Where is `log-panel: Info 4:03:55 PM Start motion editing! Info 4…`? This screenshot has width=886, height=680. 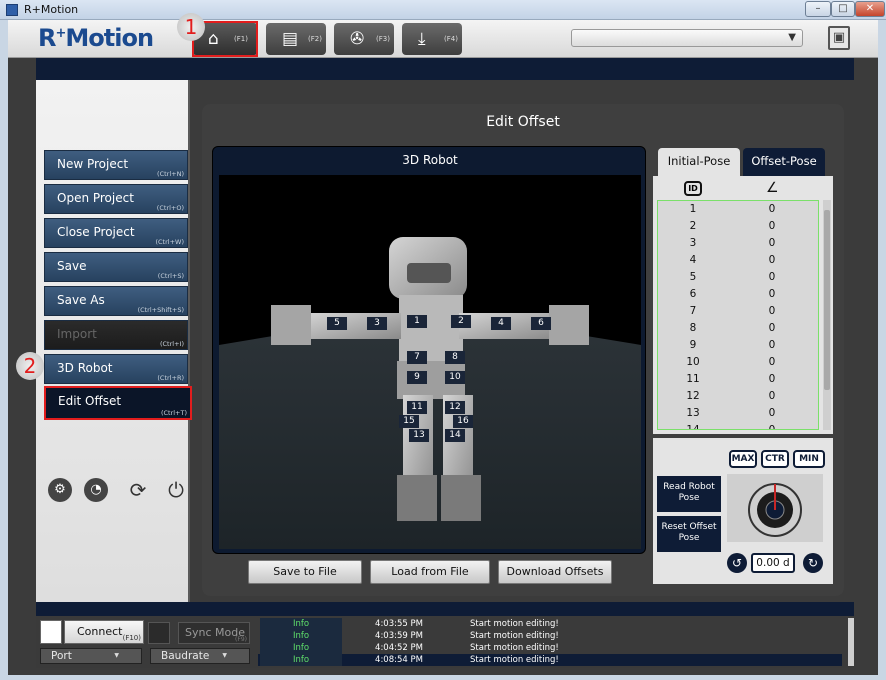 log-panel: Info 4:03:55 PM Start motion editing! Info 4… is located at coordinates (554, 642).